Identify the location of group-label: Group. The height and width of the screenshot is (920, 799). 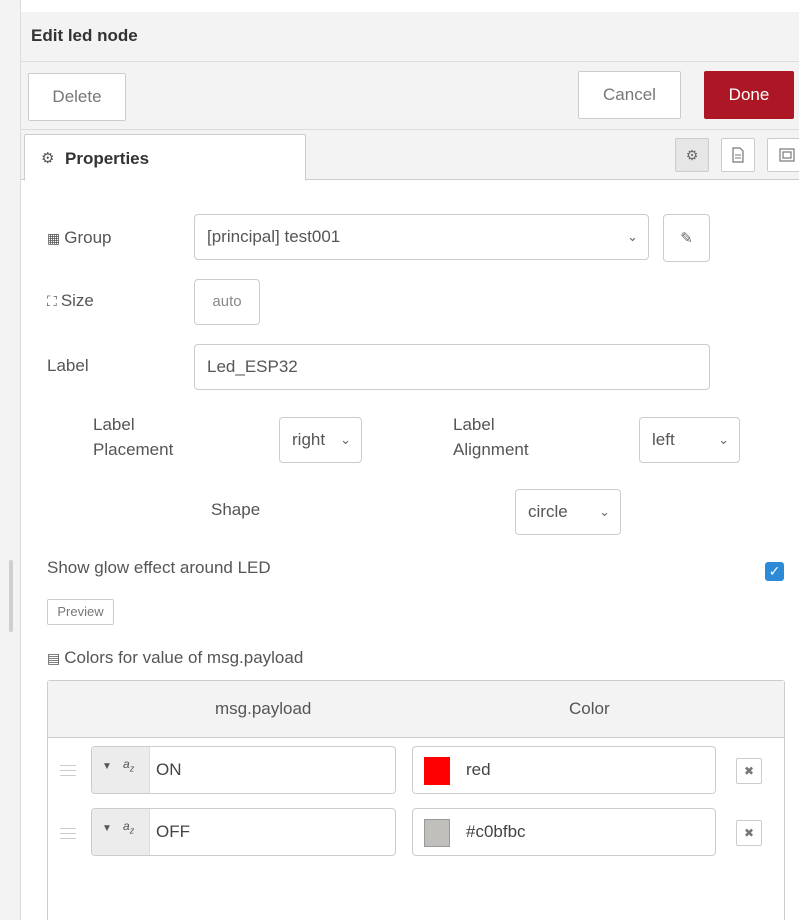
(88, 237).